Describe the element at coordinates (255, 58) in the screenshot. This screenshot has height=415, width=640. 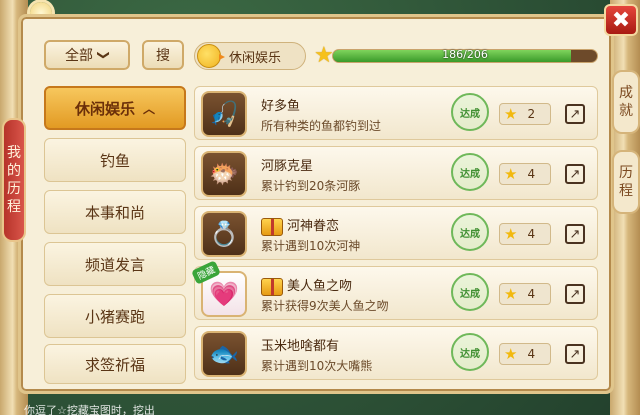
I see `category-chip-label: 休闲娱乐` at that location.